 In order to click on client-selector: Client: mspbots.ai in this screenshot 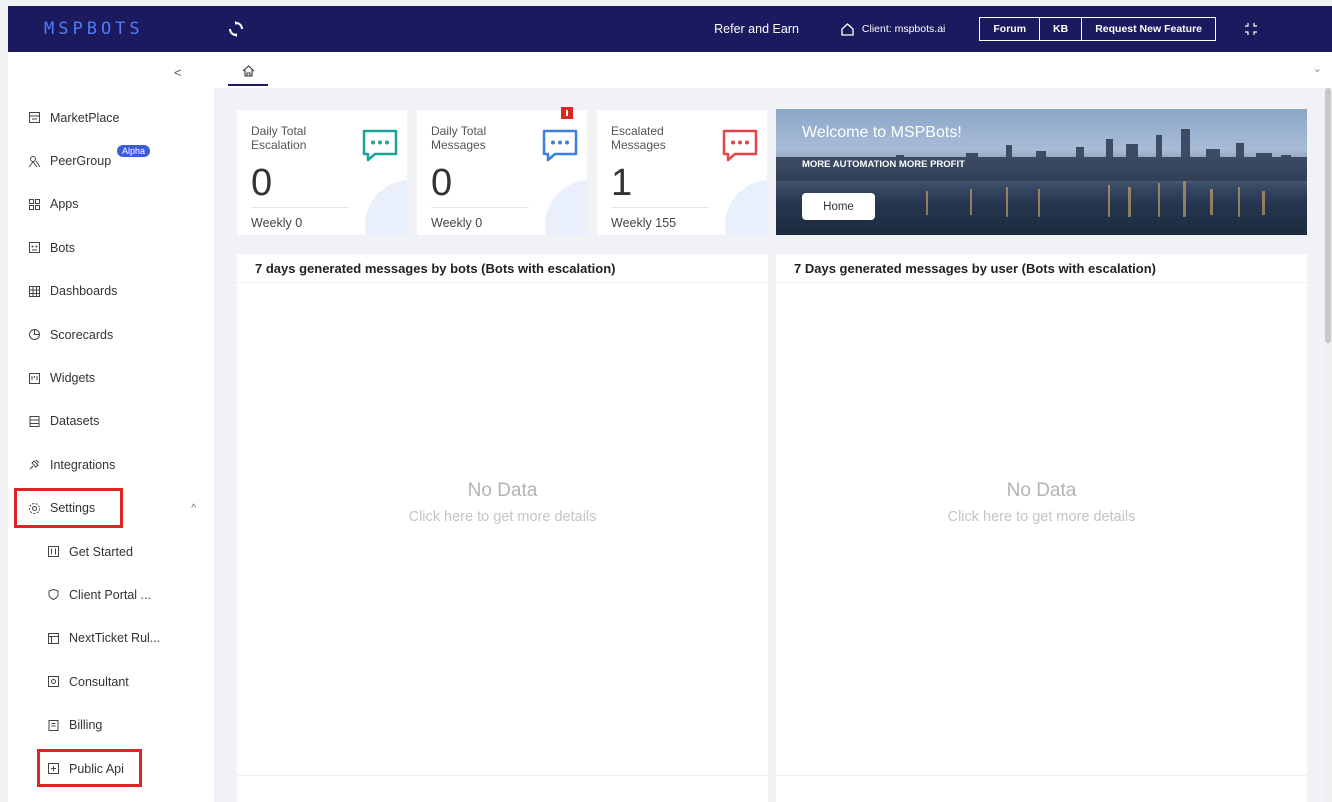, I will do `click(893, 29)`.